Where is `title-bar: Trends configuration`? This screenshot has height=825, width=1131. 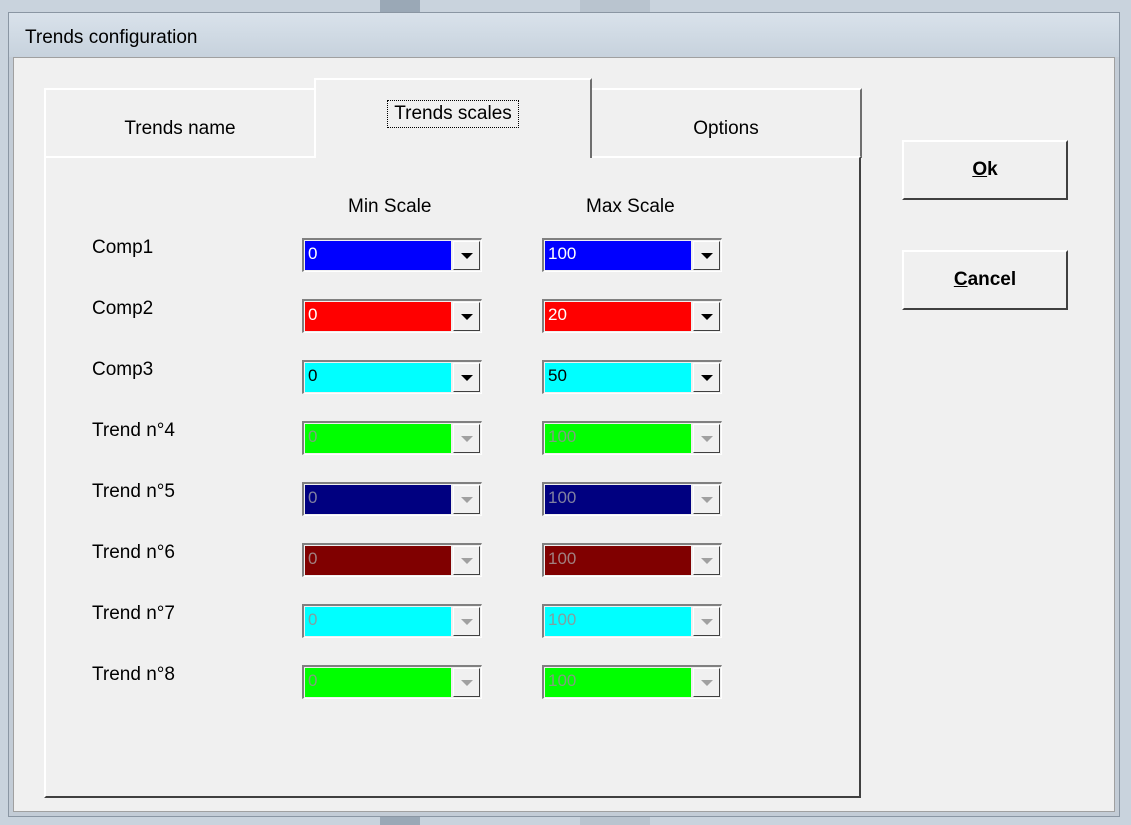
title-bar: Trends configuration is located at coordinates (564, 35).